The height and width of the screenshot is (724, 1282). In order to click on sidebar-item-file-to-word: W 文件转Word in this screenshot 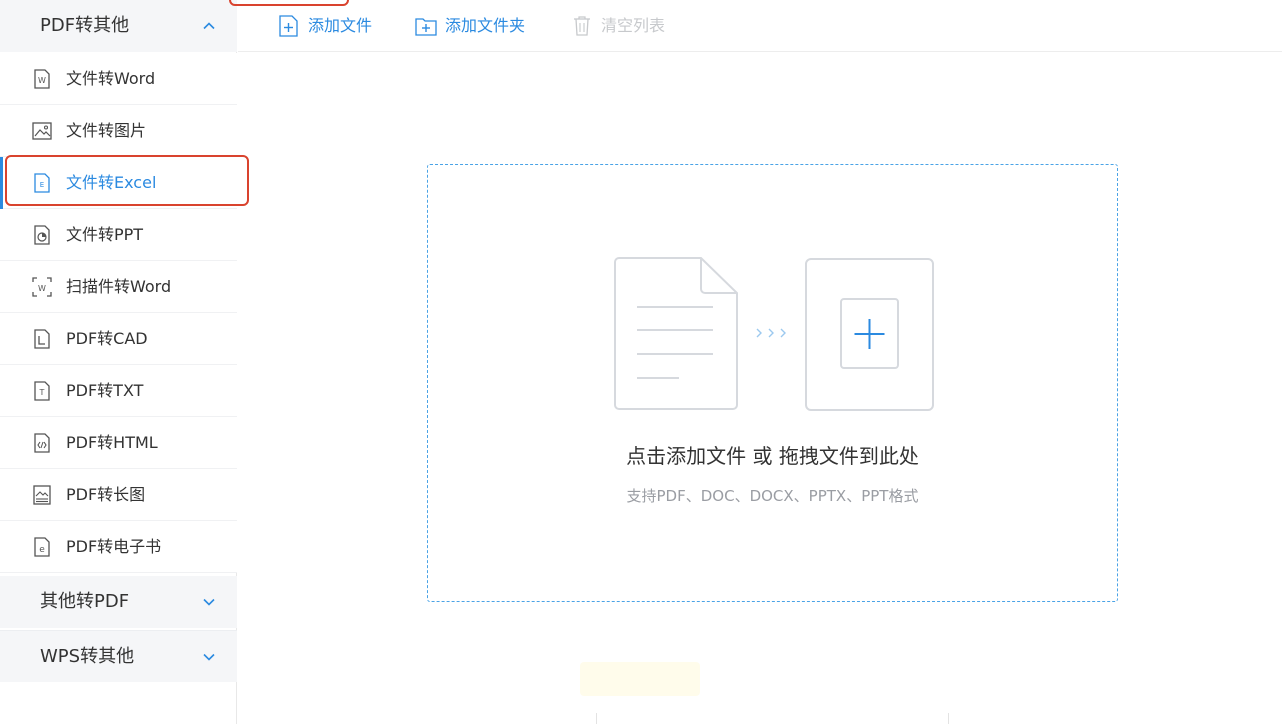, I will do `click(118, 79)`.